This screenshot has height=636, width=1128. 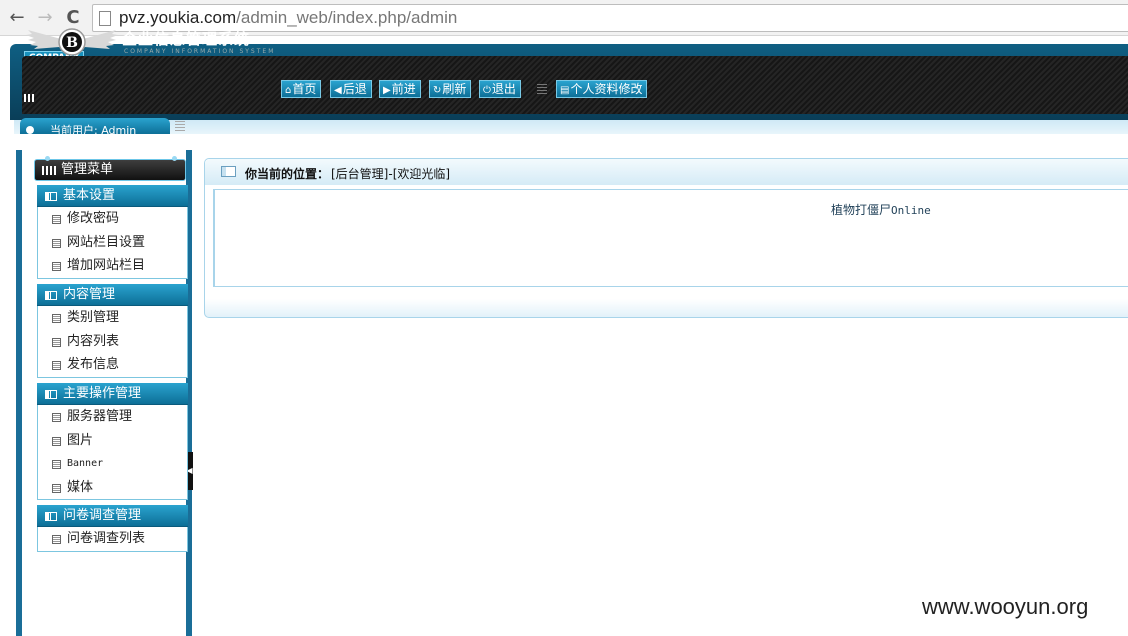 I want to click on item-label: 增加网站栏目, so click(x=106, y=266).